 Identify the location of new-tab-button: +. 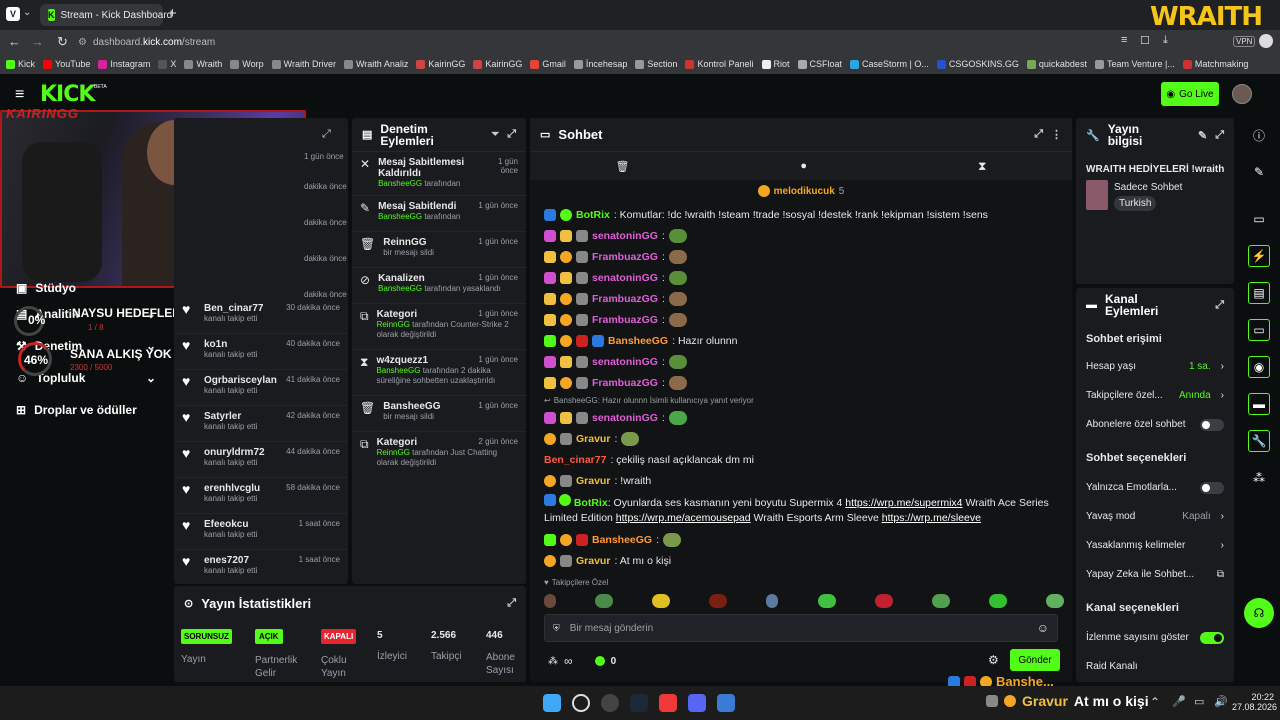
(172, 13).